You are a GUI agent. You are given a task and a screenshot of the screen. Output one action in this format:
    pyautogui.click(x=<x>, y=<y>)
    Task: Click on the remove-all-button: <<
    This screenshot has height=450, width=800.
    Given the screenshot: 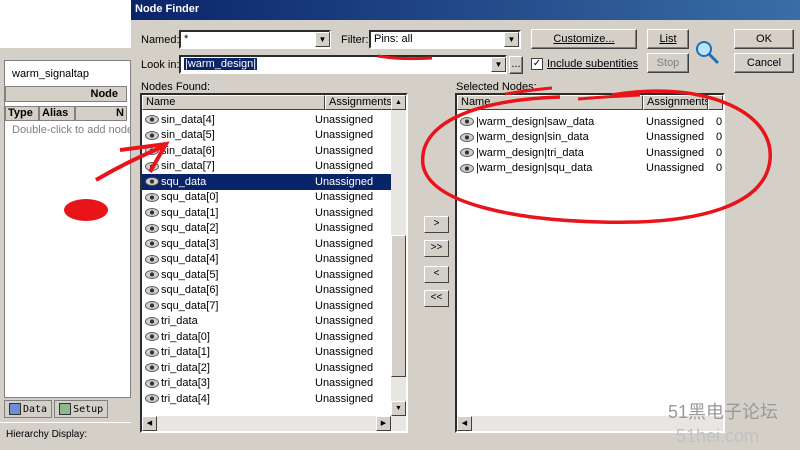 What is the action you would take?
    pyautogui.click(x=436, y=298)
    